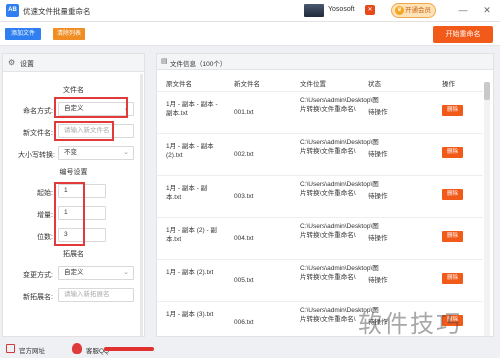 The height and width of the screenshot is (358, 500). I want to click on original-name: 1月 - 副本 - 副本 - 副本.txt, so click(192, 109).